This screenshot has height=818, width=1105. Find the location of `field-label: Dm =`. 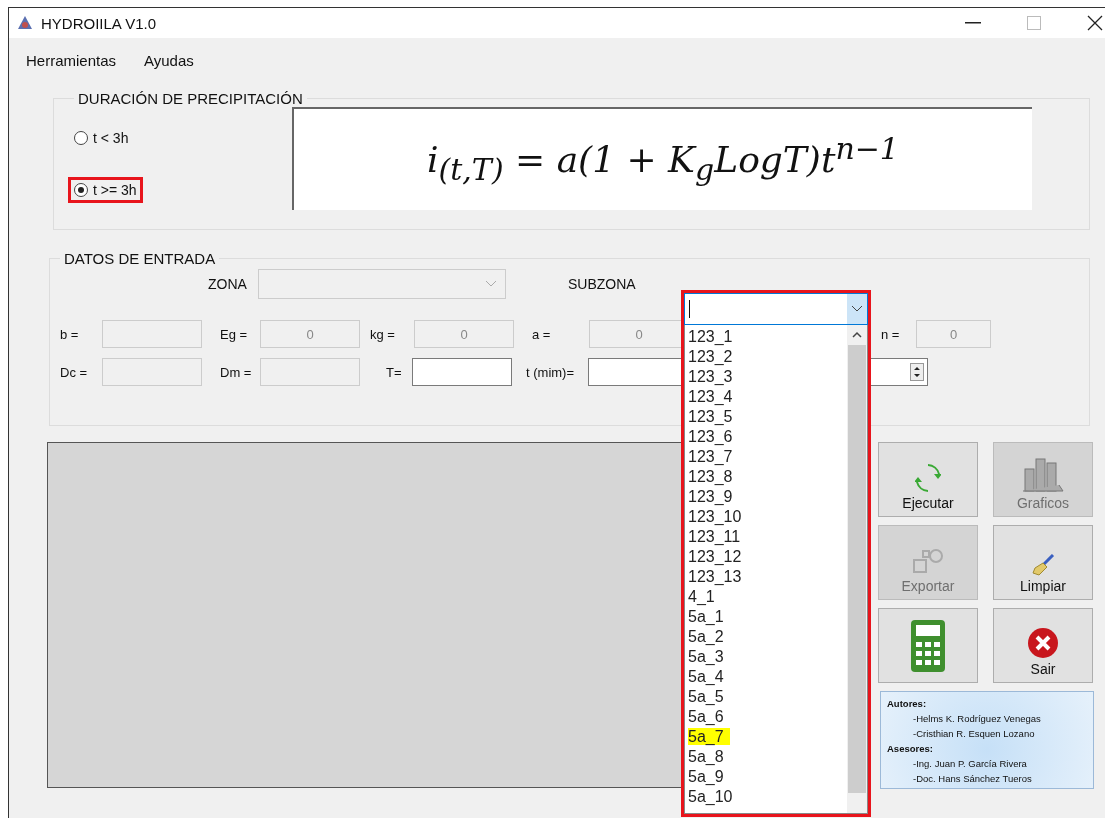

field-label: Dm = is located at coordinates (236, 372).